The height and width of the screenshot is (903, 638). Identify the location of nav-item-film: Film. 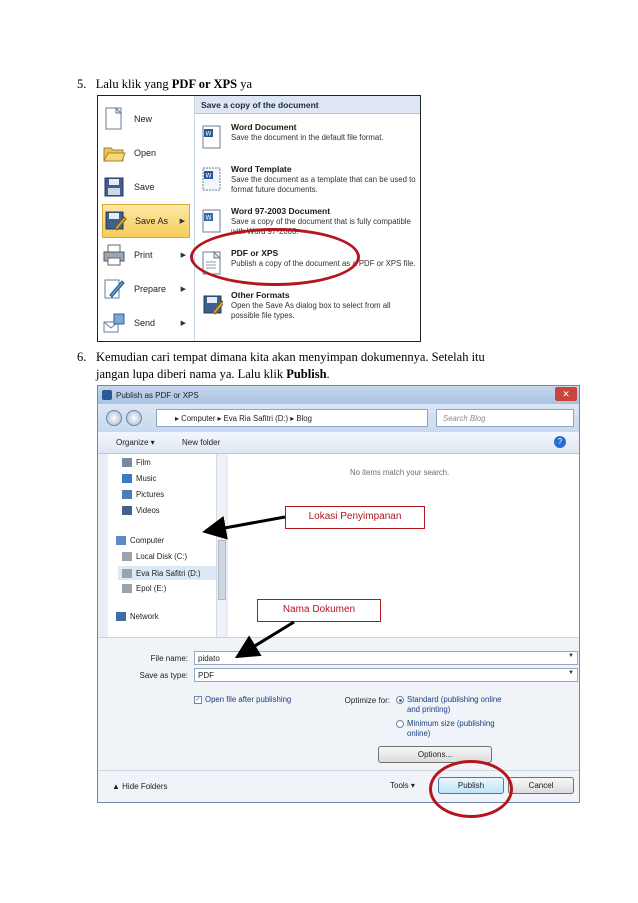
(136, 462).